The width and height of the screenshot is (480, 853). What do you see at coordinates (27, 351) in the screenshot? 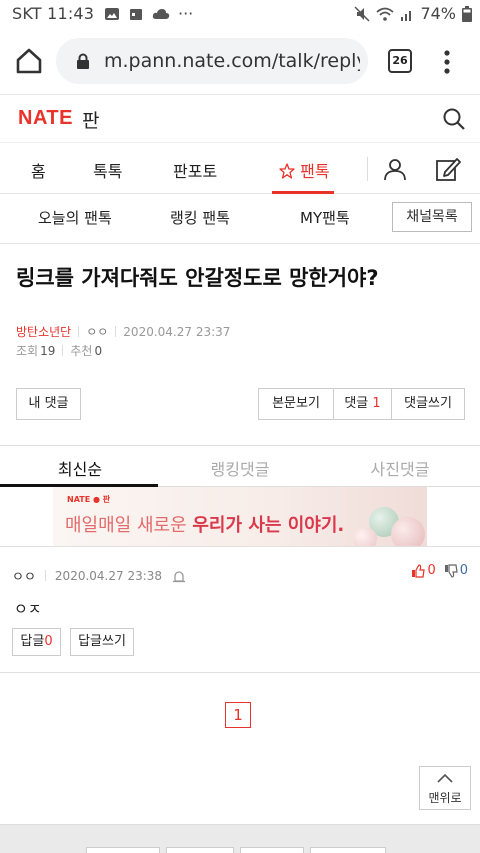
I see `views-label: 조회` at bounding box center [27, 351].